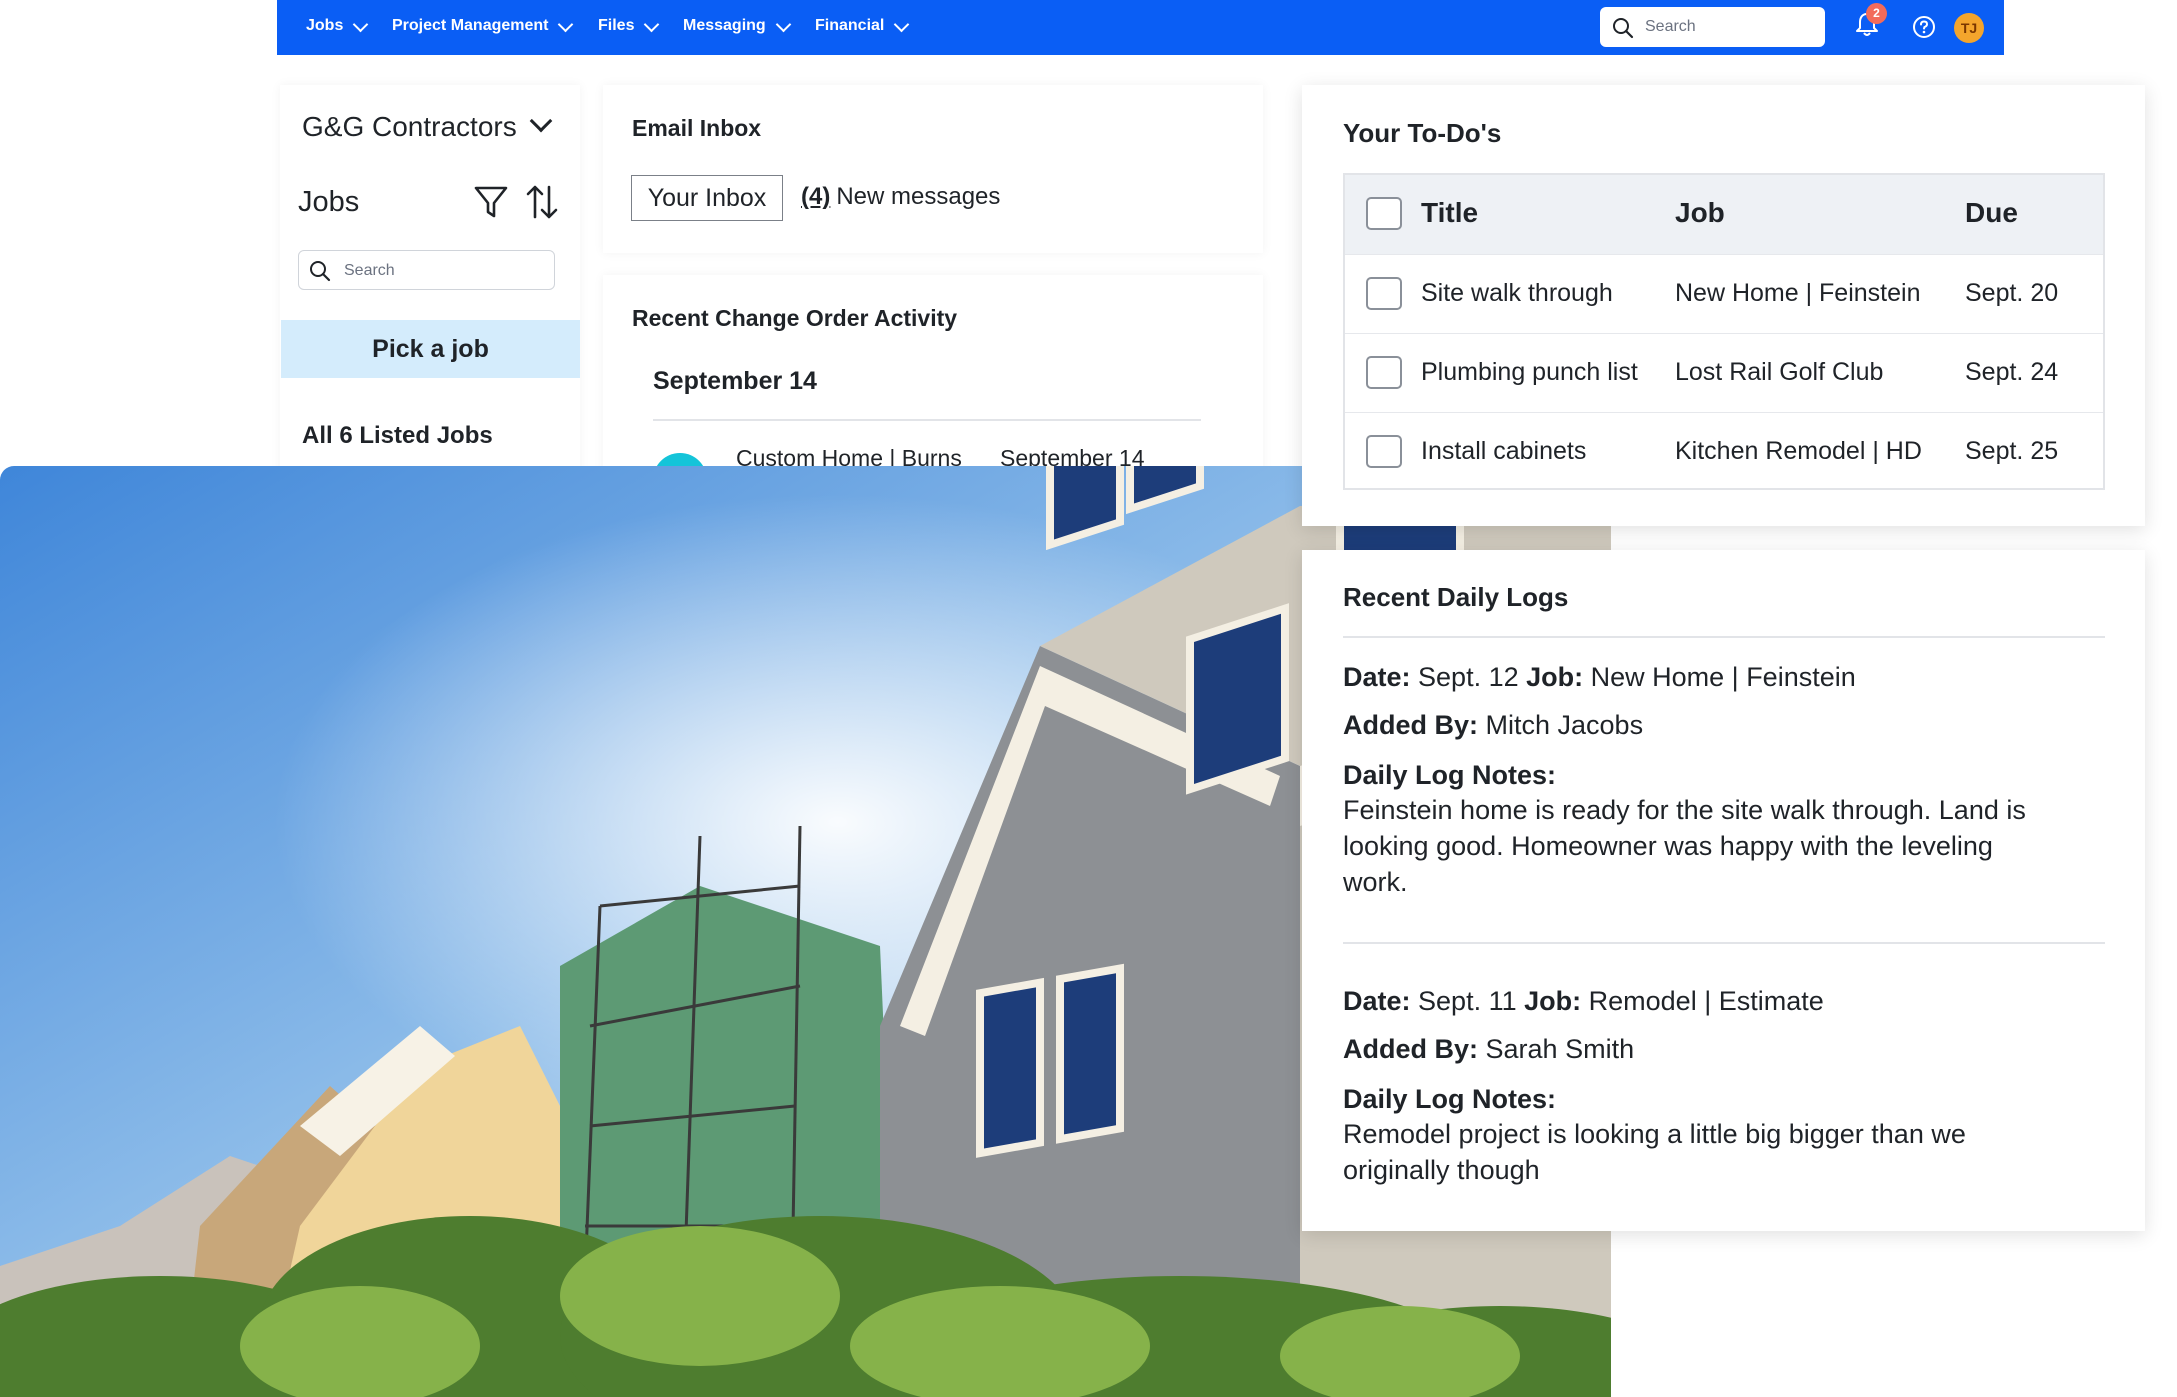 This screenshot has width=2177, height=1397. Describe the element at coordinates (1560, 1049) in the screenshot. I see `log-added-by: Sarah Smith` at that location.